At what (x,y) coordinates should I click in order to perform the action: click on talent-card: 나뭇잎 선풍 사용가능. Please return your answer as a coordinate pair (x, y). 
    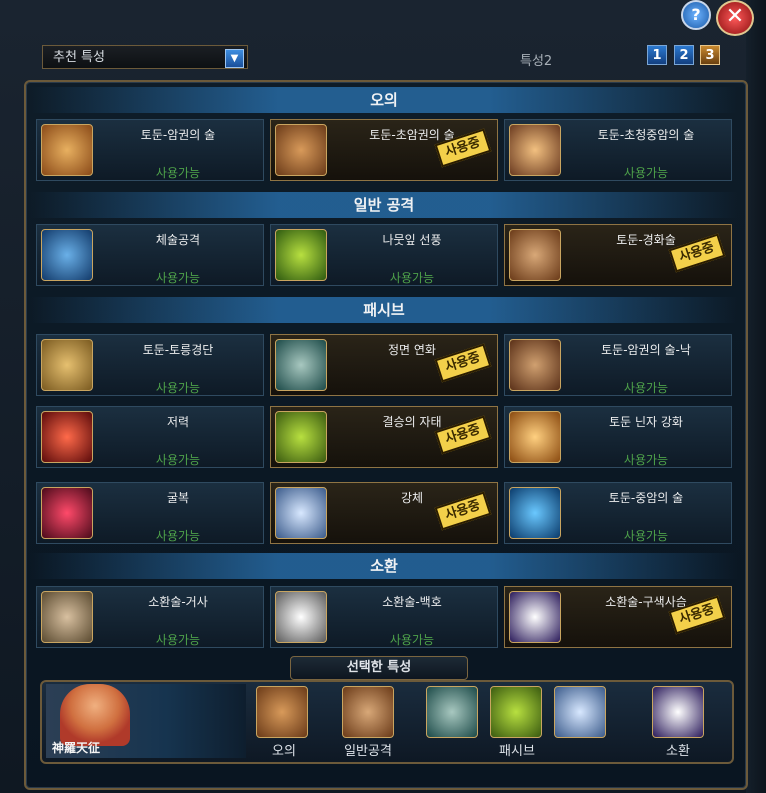
    Looking at the image, I should click on (384, 255).